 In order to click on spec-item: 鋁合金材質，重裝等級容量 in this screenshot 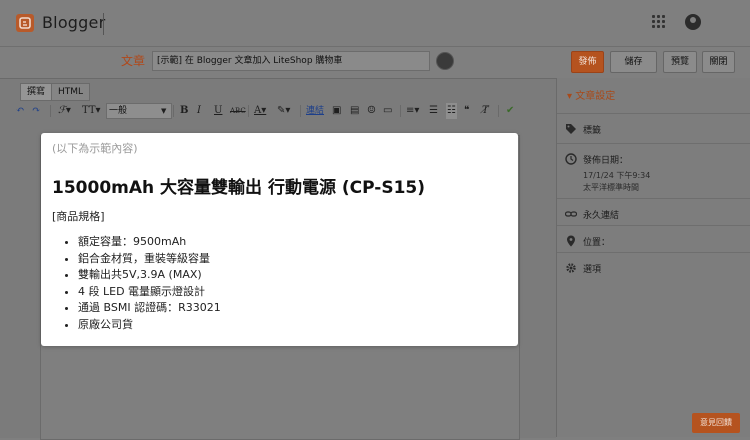, I will do `click(149, 259)`.